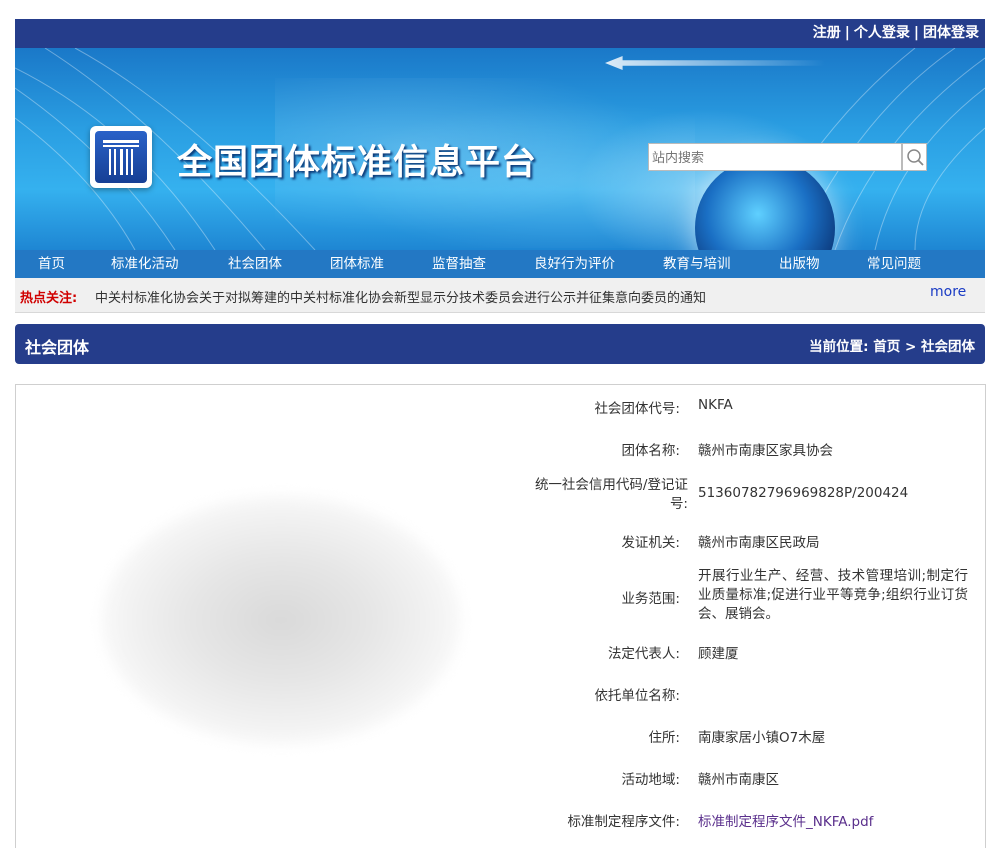  I want to click on breadcrumb-label: 当前位置:, so click(839, 347).